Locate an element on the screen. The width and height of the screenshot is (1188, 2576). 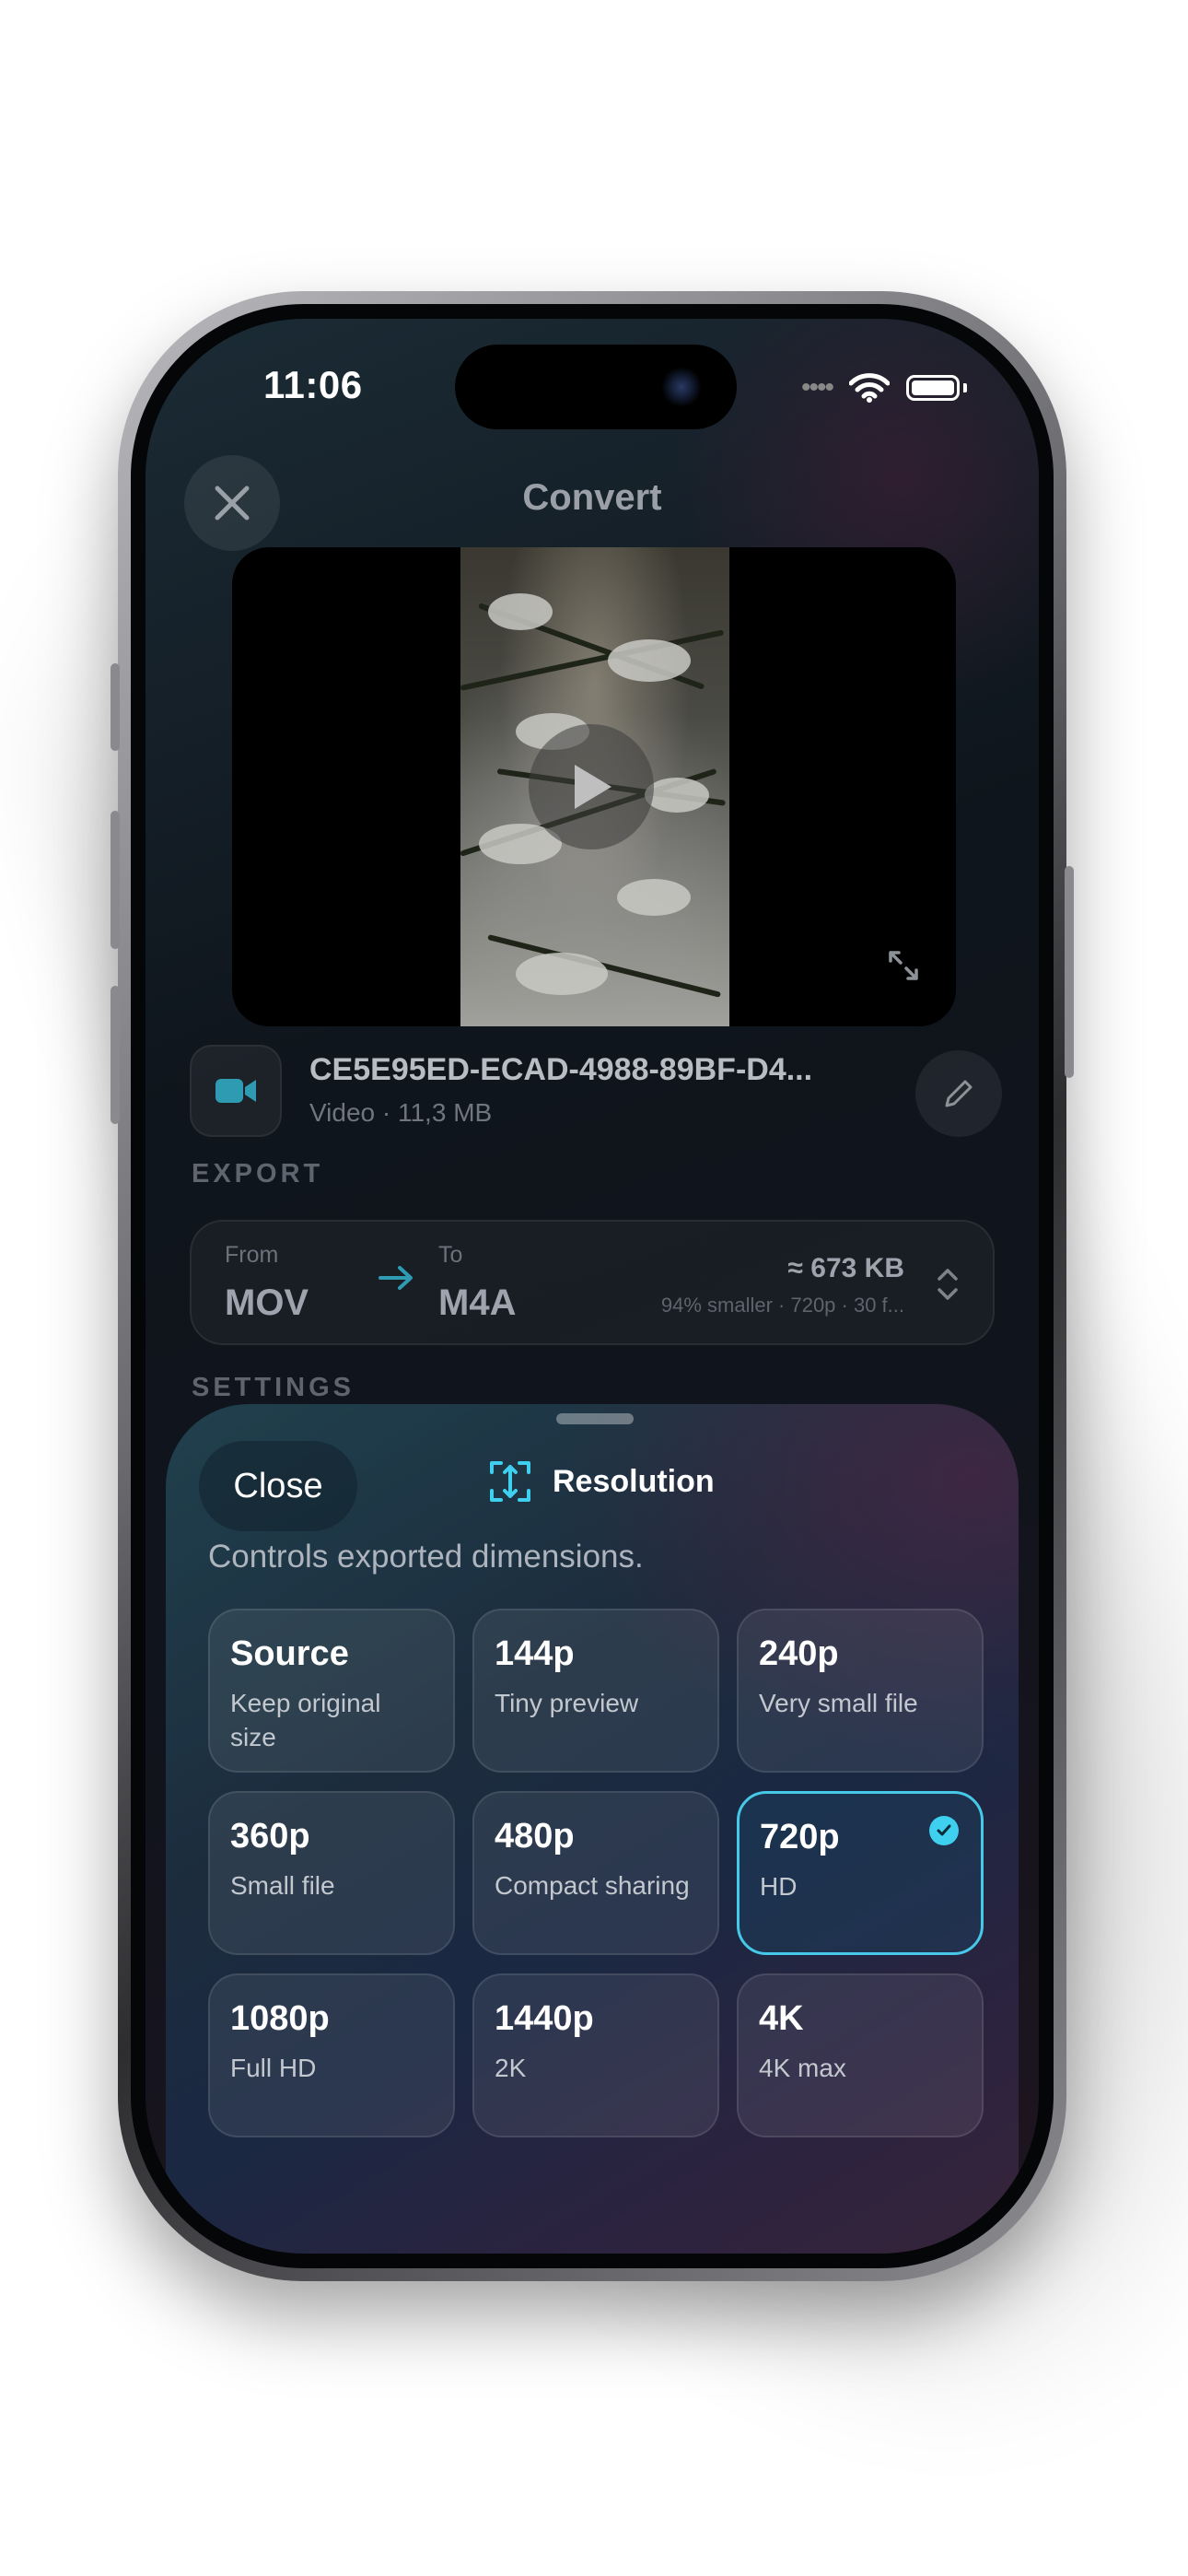
estimated-size: ≈ 673 KB is located at coordinates (845, 1268).